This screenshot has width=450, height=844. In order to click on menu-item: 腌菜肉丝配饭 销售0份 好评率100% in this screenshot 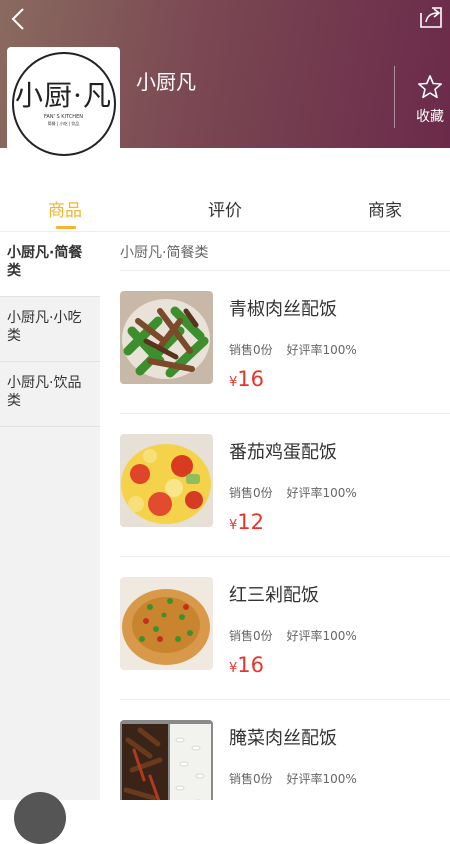, I will do `click(285, 750)`.